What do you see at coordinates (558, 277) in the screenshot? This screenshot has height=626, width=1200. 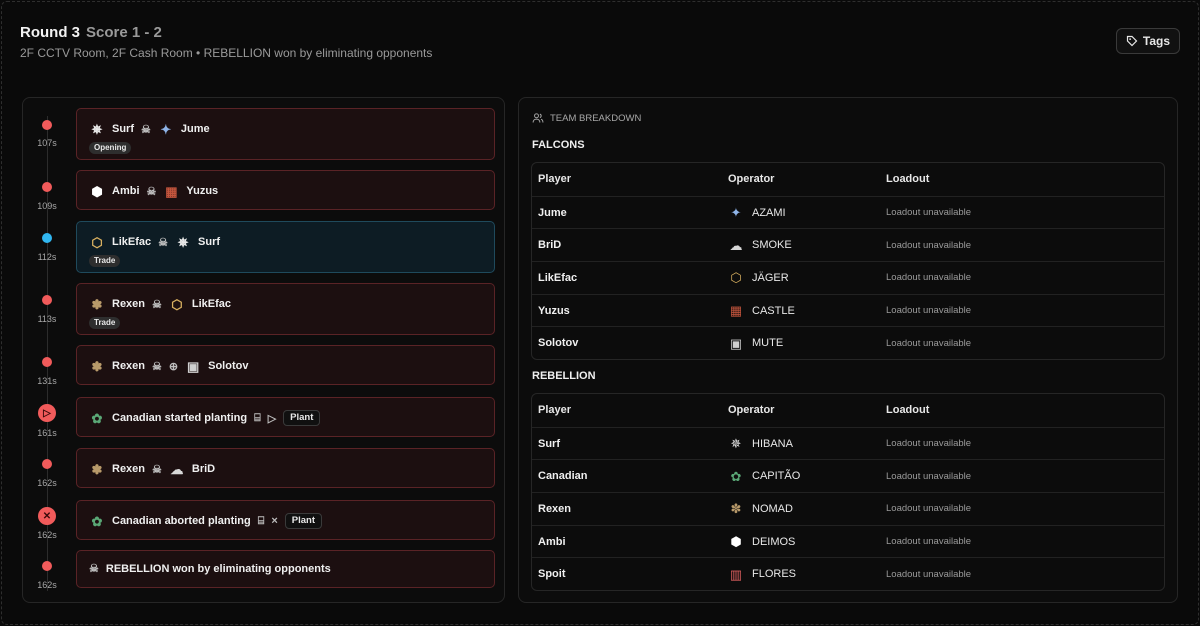 I see `player-name: LikEfac` at bounding box center [558, 277].